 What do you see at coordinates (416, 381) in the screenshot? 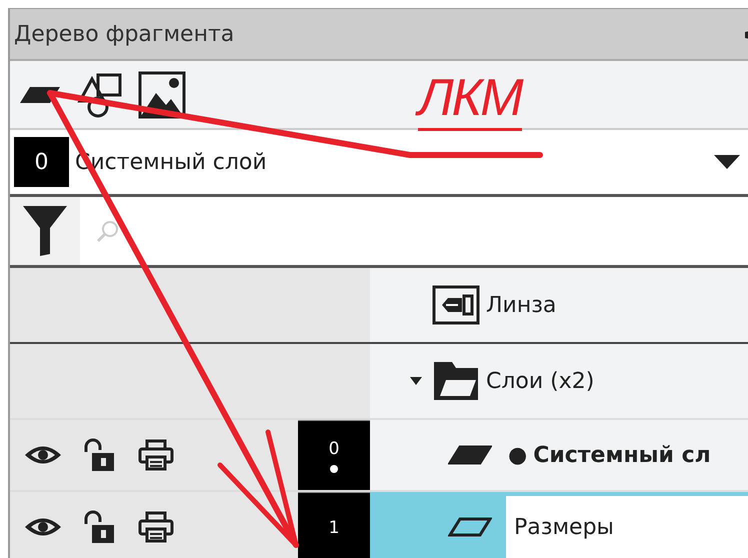
I see `expand-caret-icon` at bounding box center [416, 381].